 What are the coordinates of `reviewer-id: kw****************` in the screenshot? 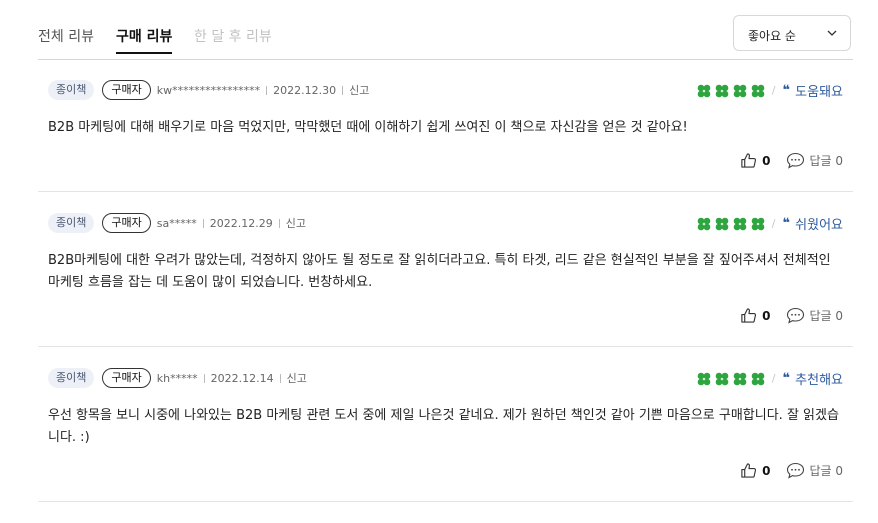 It's located at (208, 90).